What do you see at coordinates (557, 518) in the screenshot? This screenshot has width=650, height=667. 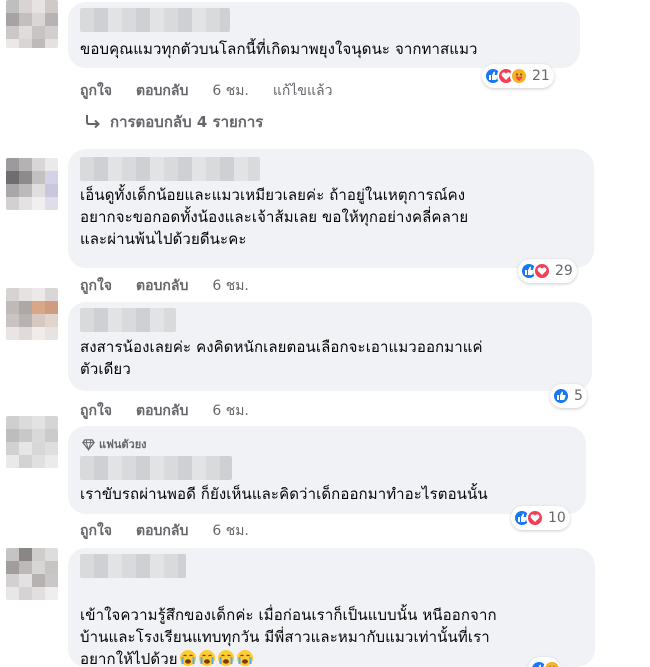 I see `reaction-count: 10` at bounding box center [557, 518].